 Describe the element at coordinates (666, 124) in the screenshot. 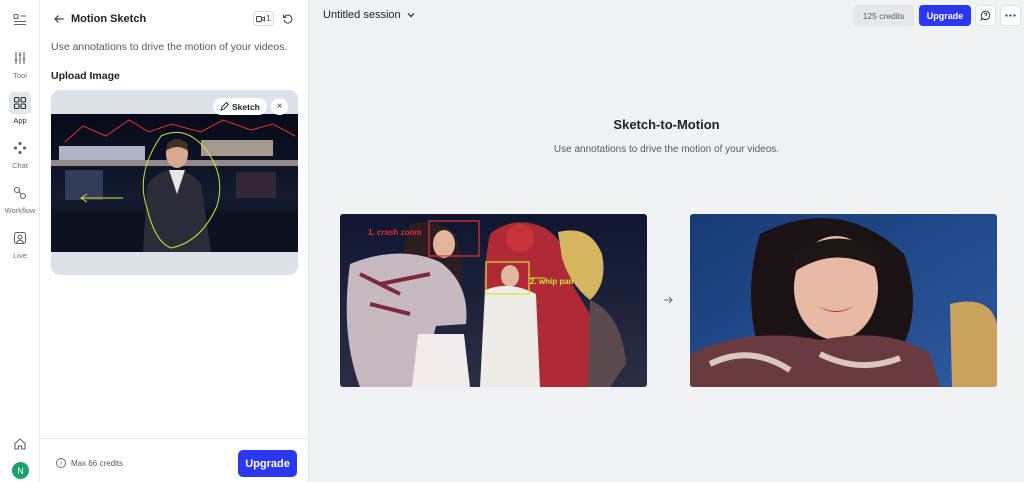

I see `main-title: Sketch-to-Motion` at that location.